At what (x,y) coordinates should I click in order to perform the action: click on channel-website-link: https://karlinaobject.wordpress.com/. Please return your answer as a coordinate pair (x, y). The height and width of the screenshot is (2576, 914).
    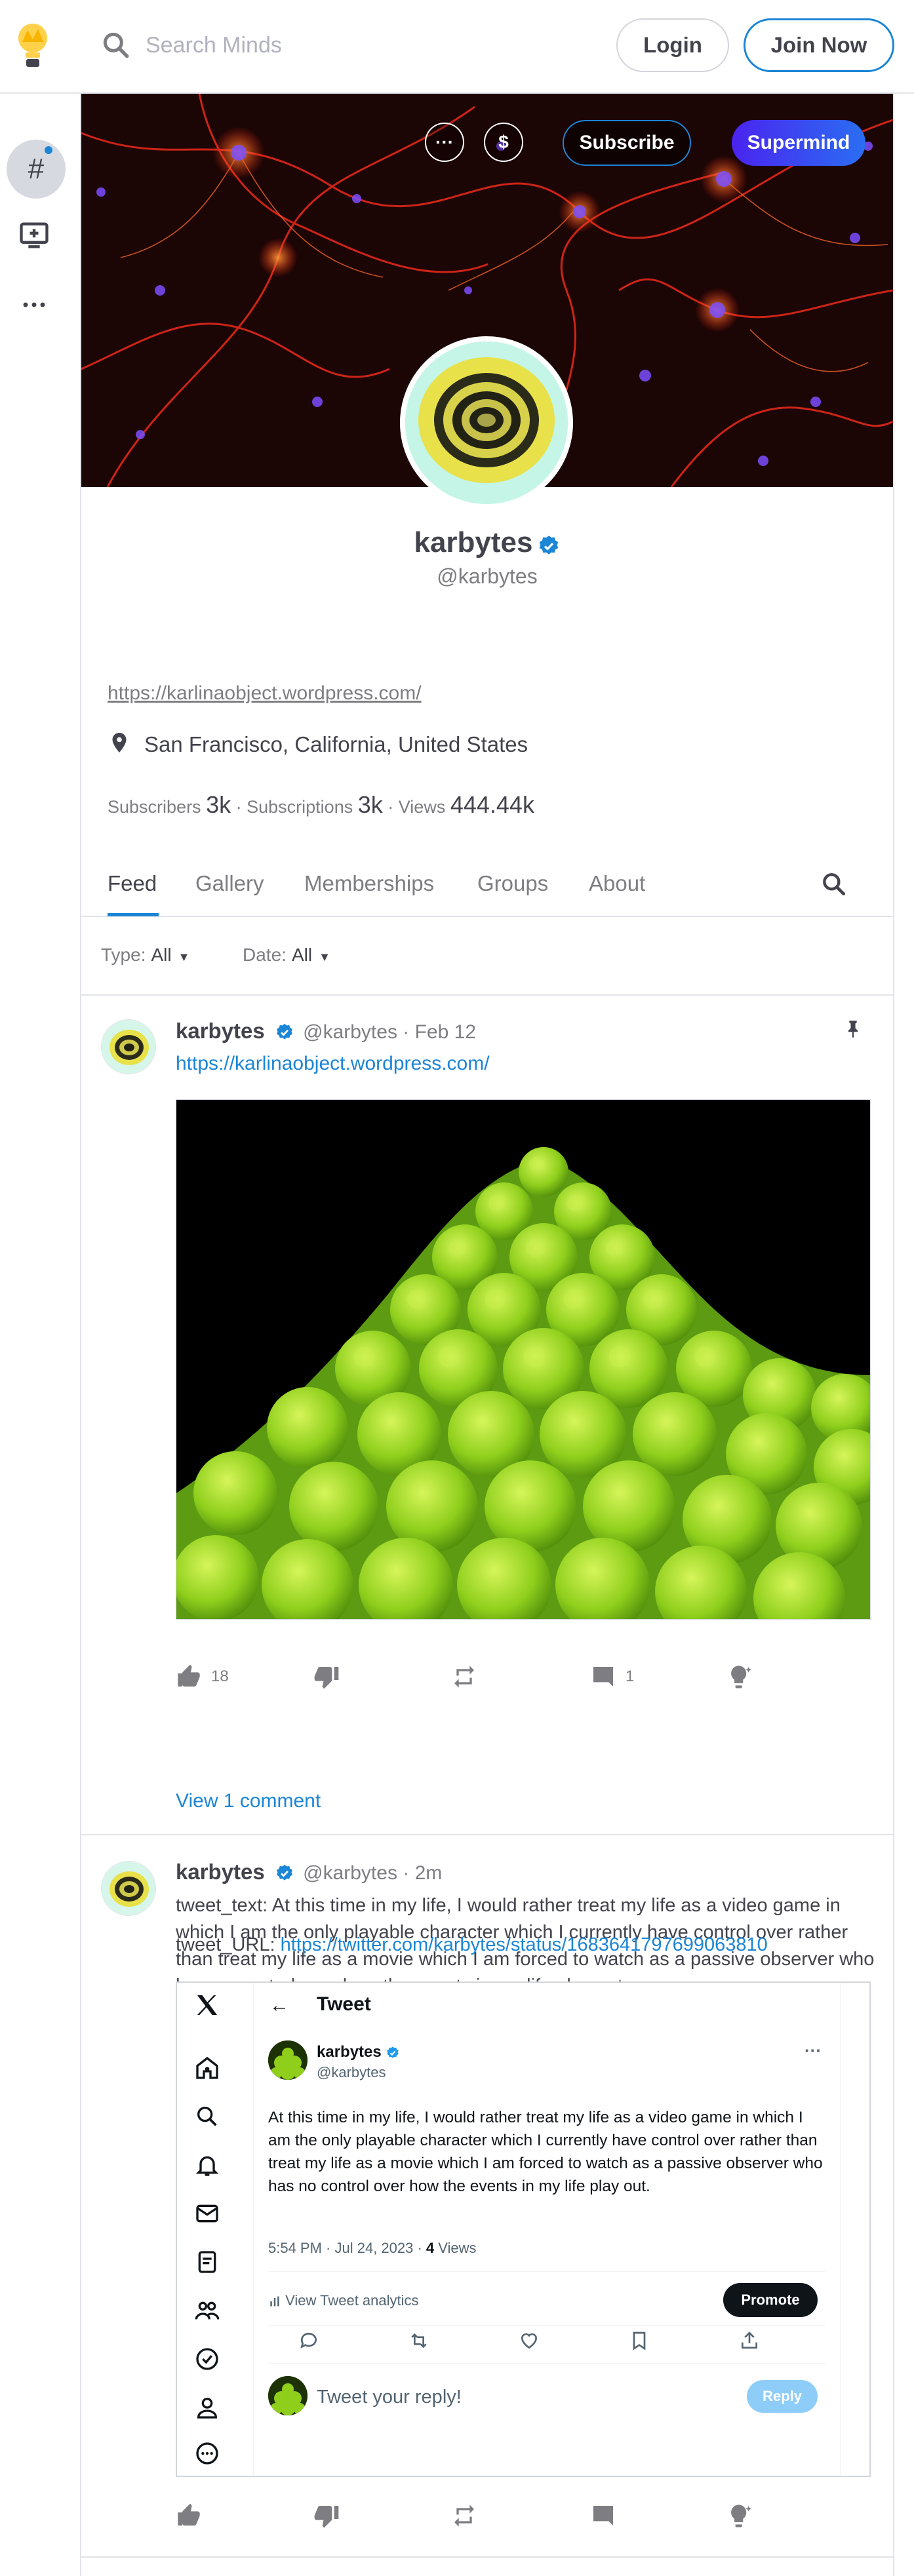
    Looking at the image, I should click on (265, 693).